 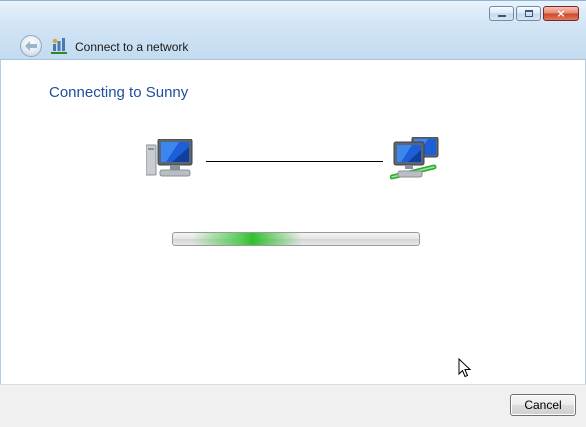 I want to click on close-icon: ×, so click(x=561, y=13).